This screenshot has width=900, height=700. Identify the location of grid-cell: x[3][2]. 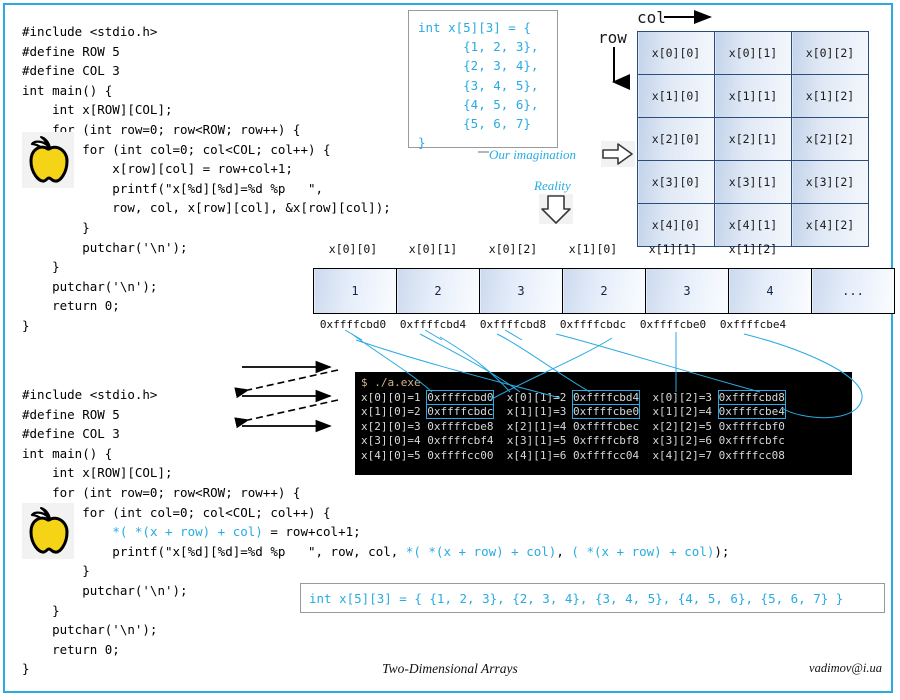
(830, 182).